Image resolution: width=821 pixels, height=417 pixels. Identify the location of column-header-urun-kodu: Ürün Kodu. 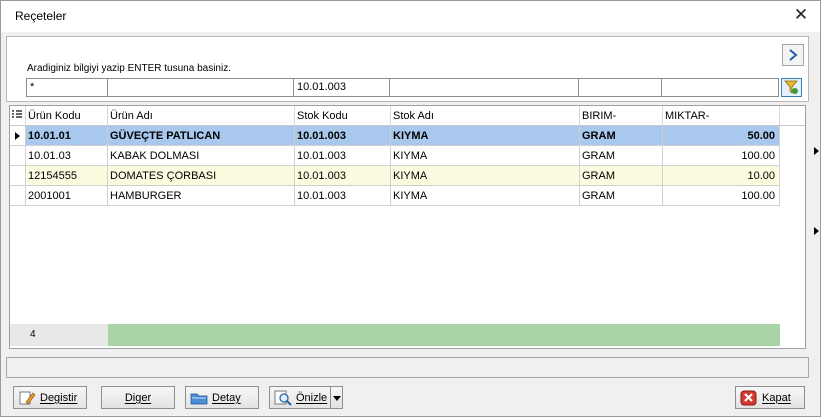
(67, 116).